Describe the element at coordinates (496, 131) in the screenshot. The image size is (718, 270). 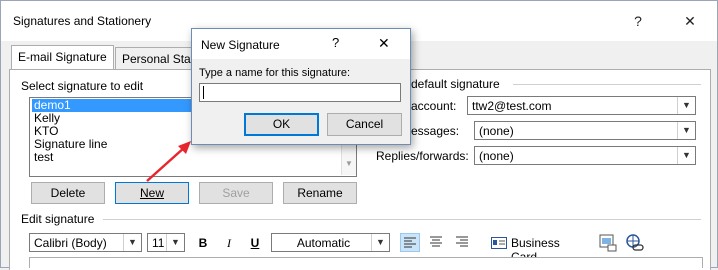
I see `new-messages-value: (none)` at that location.